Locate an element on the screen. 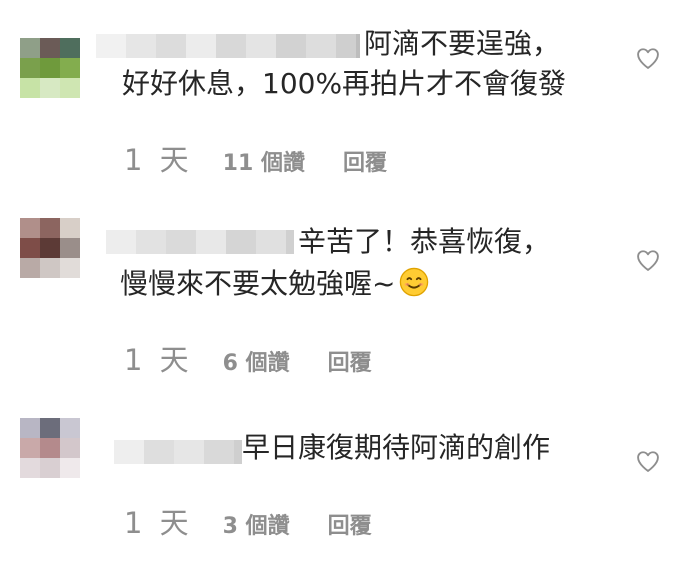  comment-text-line: 慢慢來不要太勉強喔~ is located at coordinates (258, 283).